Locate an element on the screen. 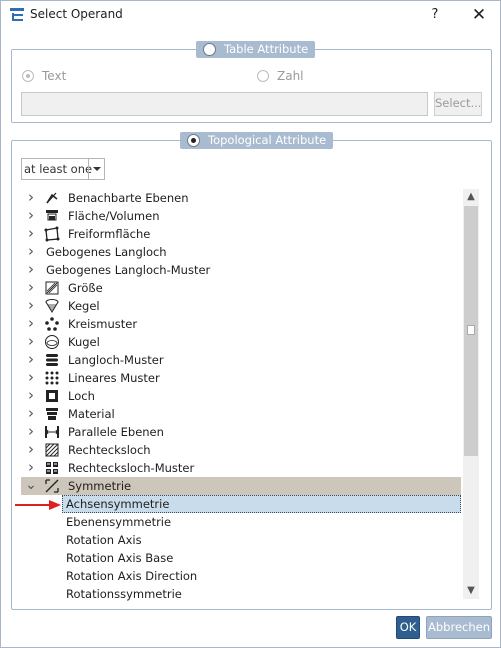 This screenshot has height=648, width=501. tree-item-label: Benachbarte Ebenen is located at coordinates (128, 198).